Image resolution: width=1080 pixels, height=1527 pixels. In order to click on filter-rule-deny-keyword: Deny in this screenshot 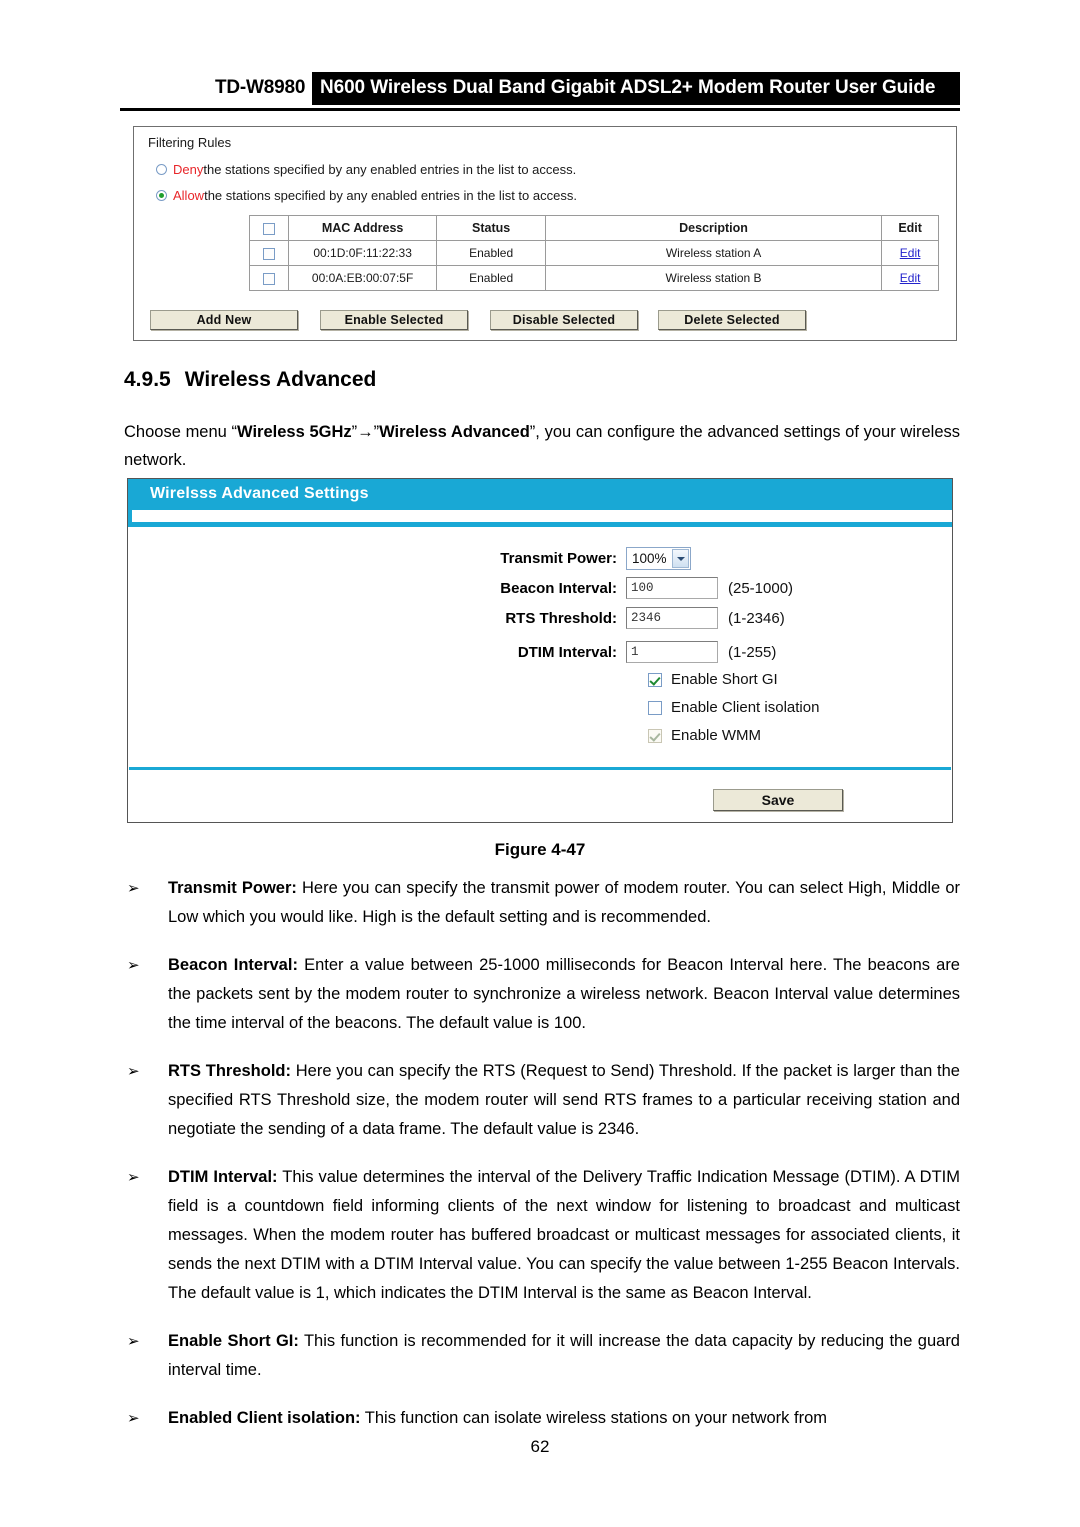, I will do `click(188, 169)`.